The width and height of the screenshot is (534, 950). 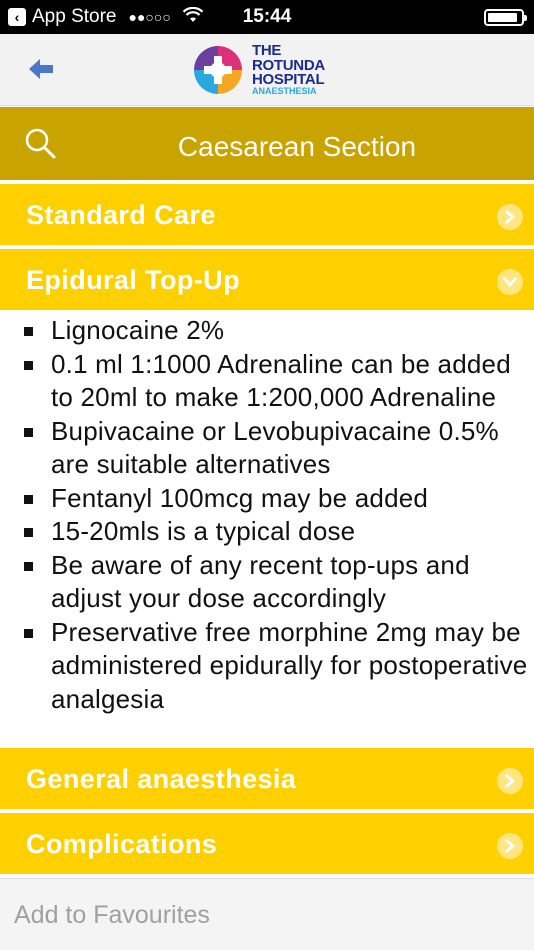 I want to click on list-item: Lignocaine 2%, so click(x=276, y=331).